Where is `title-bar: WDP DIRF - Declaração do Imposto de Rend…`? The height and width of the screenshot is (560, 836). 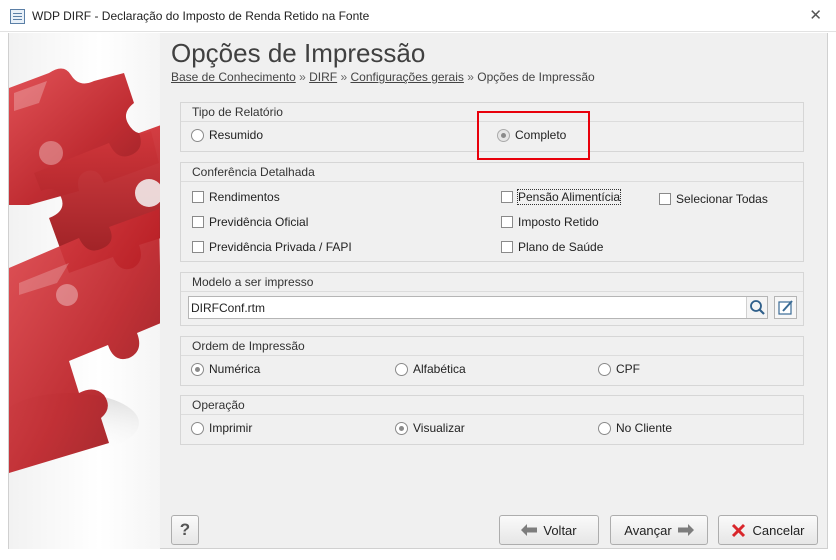
title-bar: WDP DIRF - Declaração do Imposto de Rend… is located at coordinates (418, 16).